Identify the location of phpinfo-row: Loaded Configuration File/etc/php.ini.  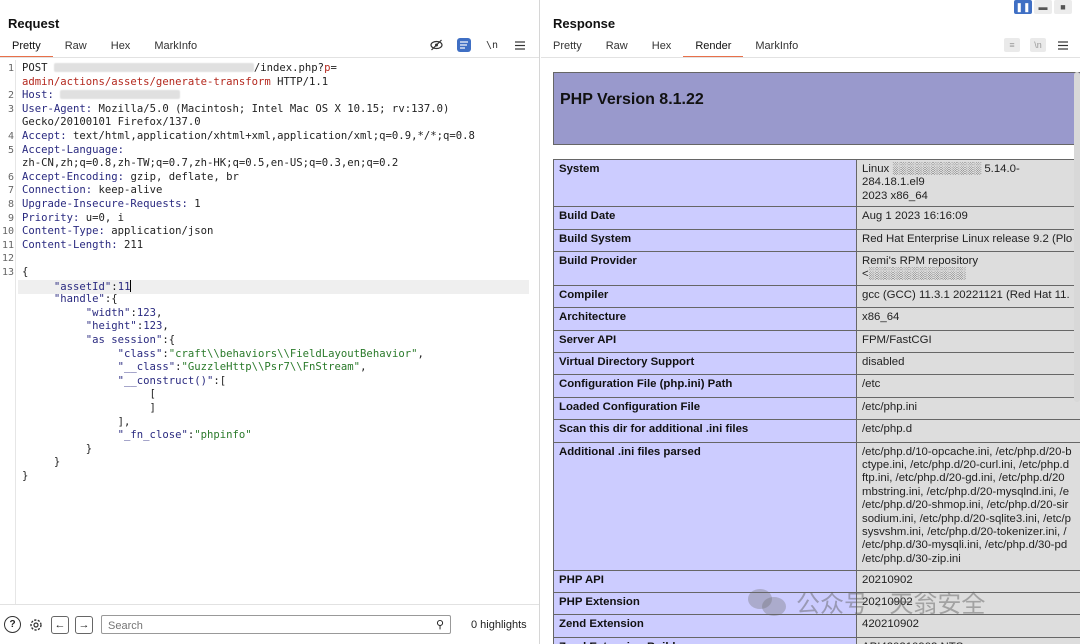
(816, 408).